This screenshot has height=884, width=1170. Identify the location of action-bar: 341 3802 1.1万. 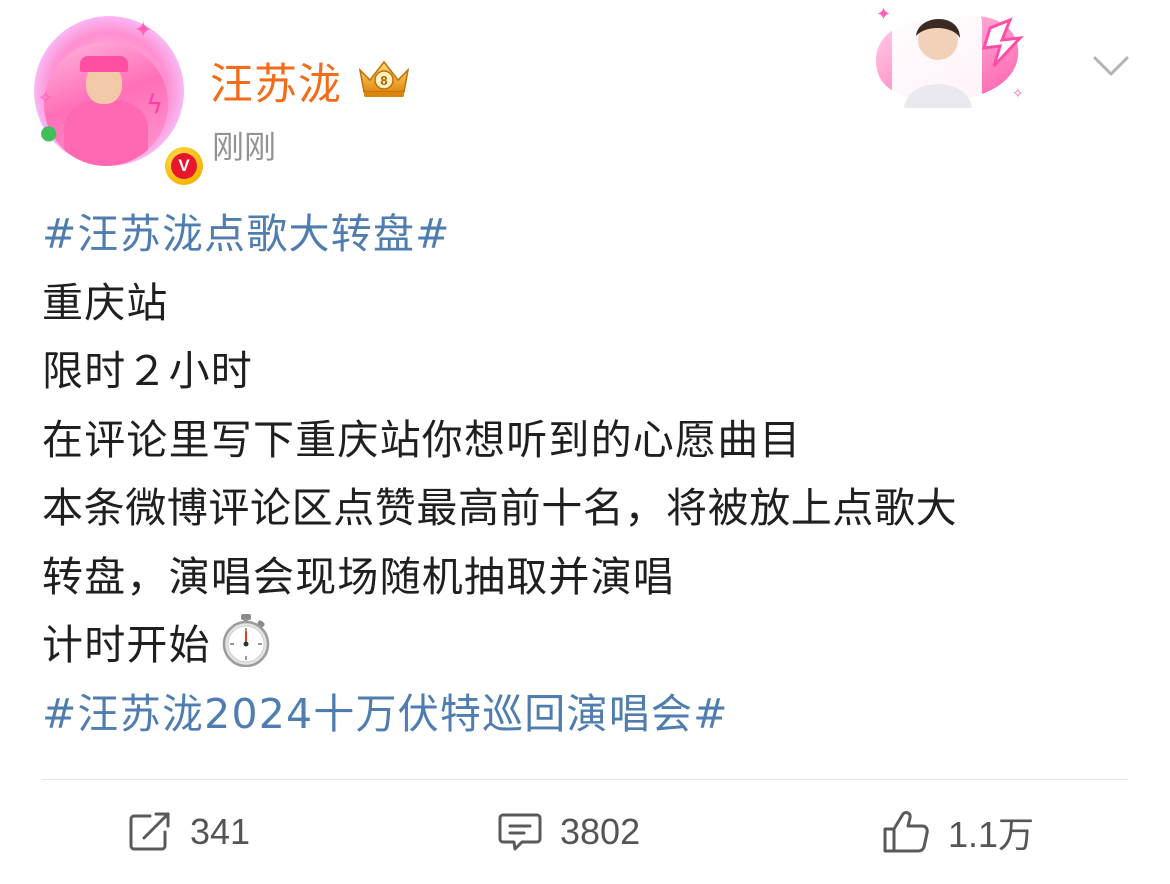
(585, 833).